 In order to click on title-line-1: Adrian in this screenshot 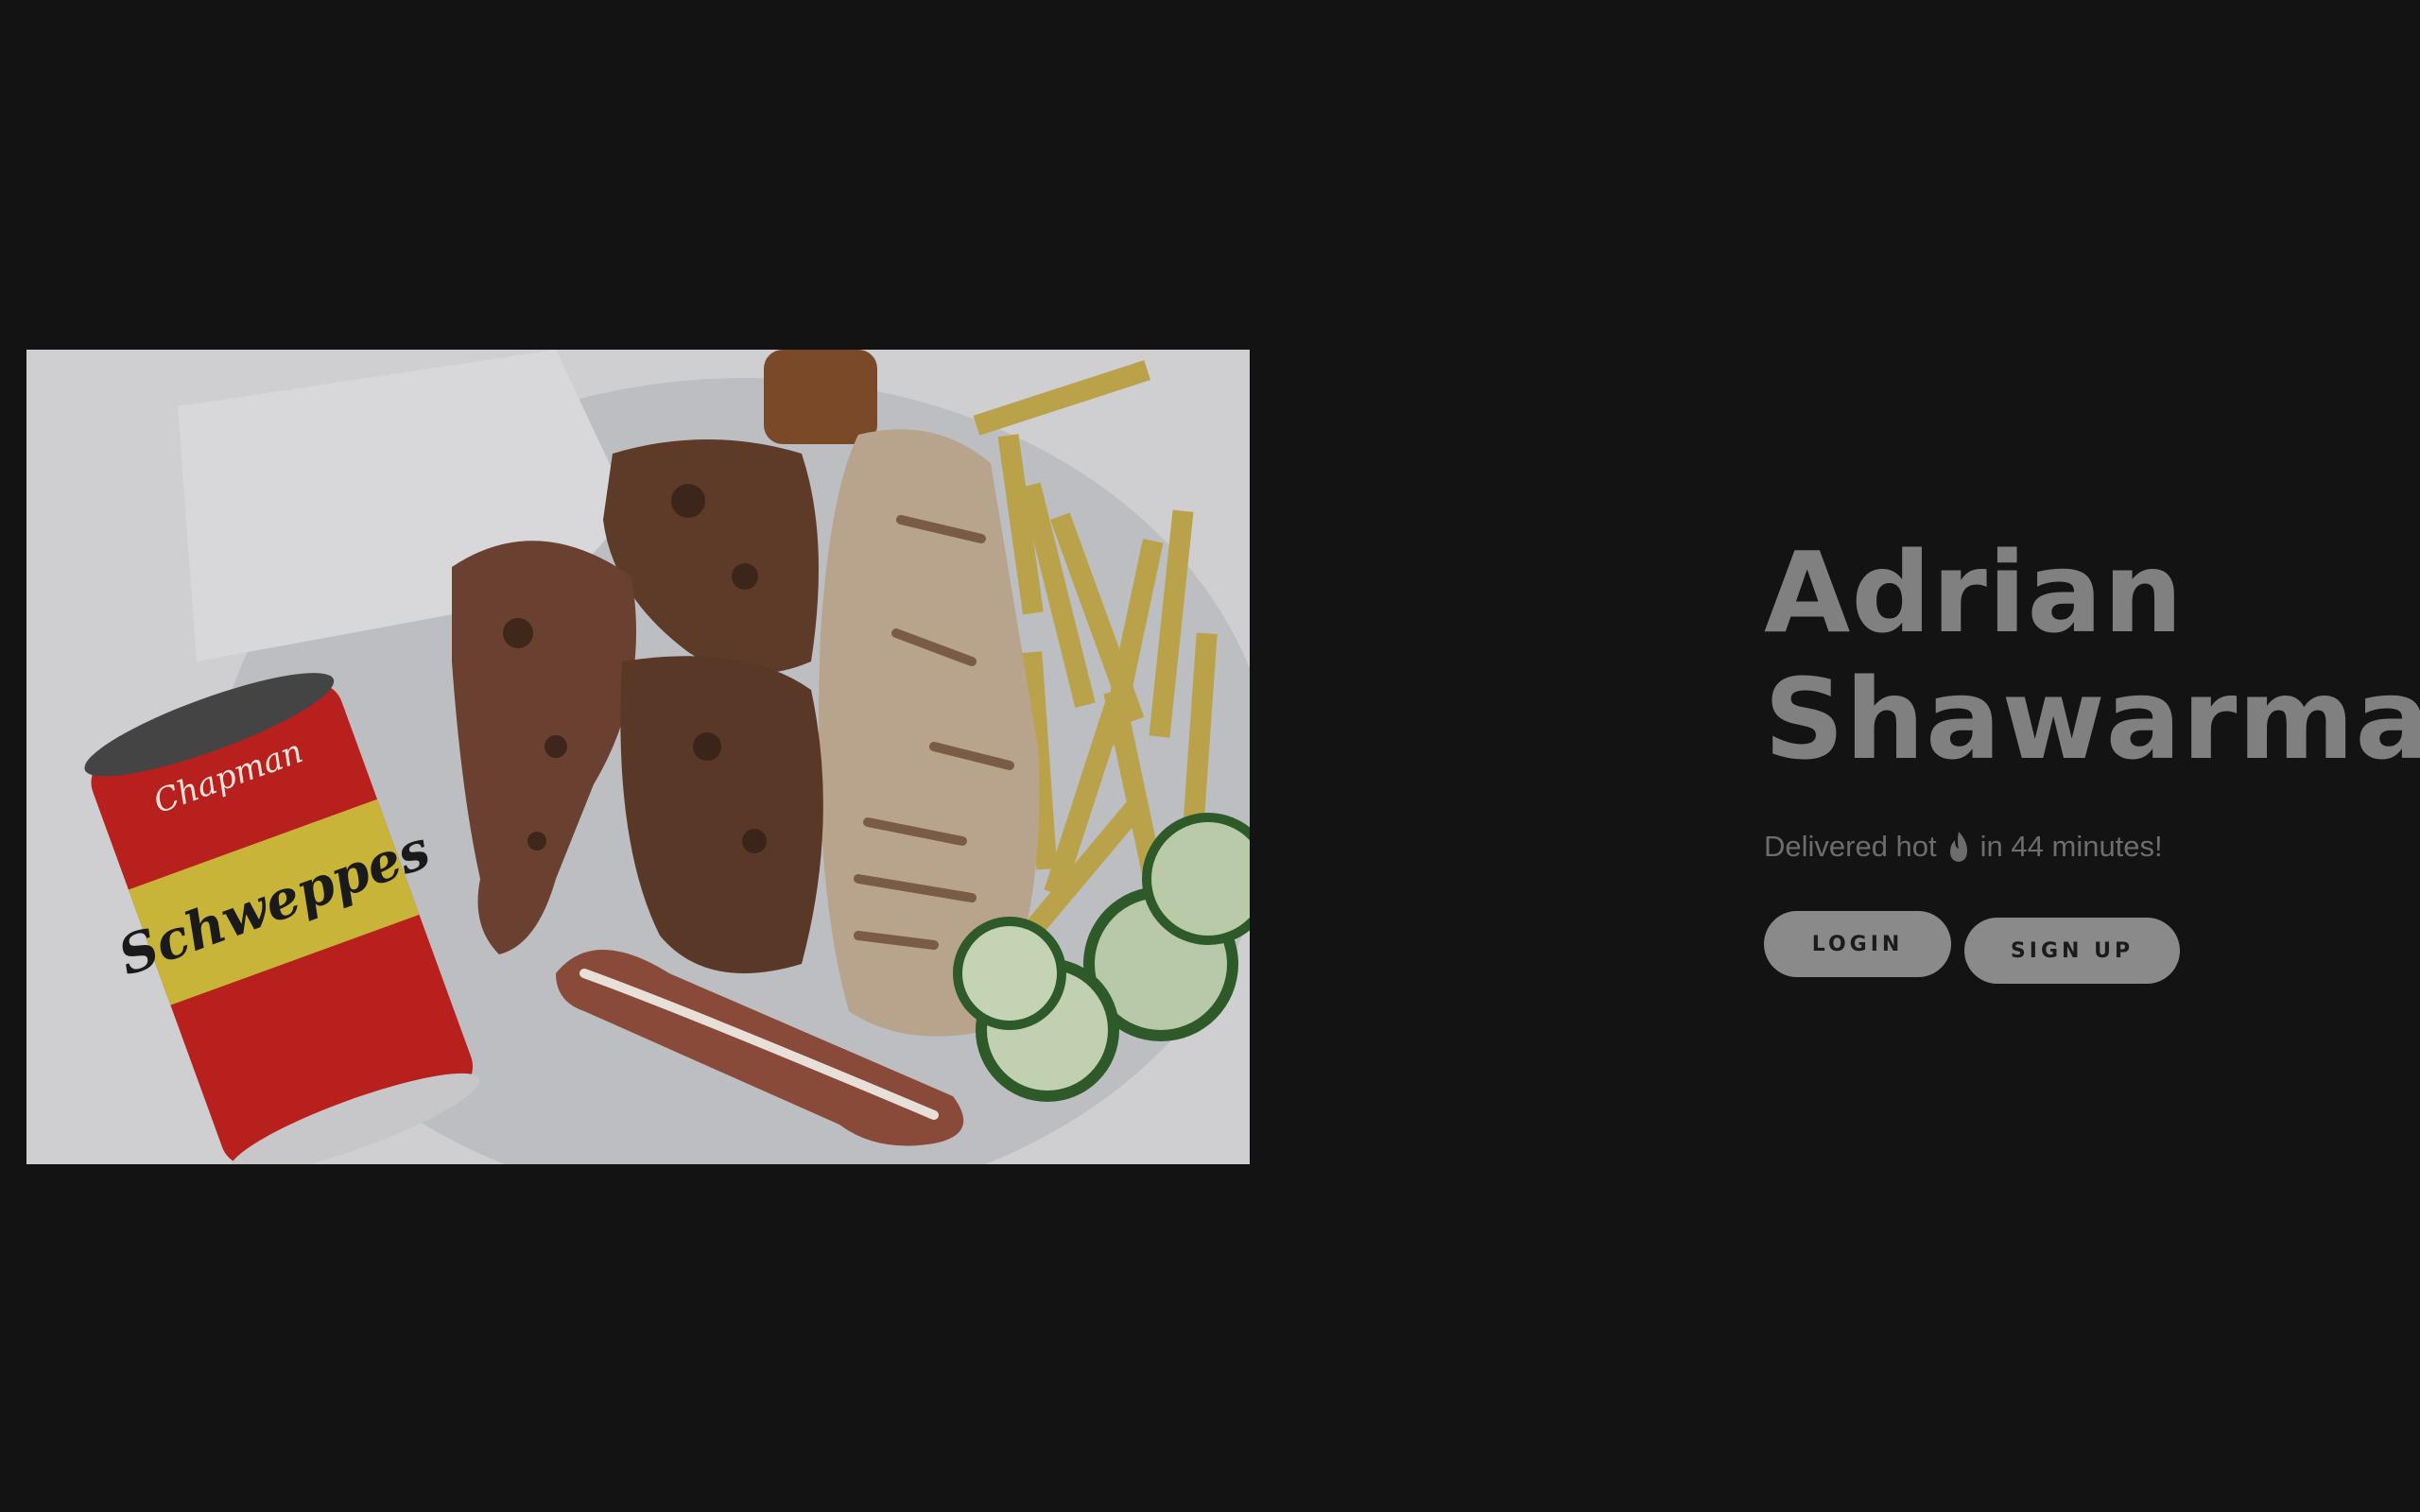, I will do `click(1975, 592)`.